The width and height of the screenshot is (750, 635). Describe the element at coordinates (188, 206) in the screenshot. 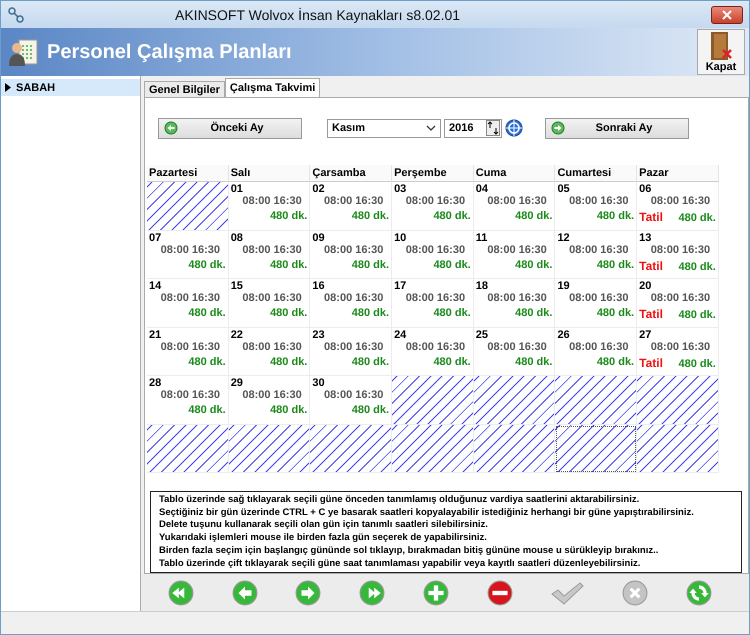

I see `empty-cell` at that location.